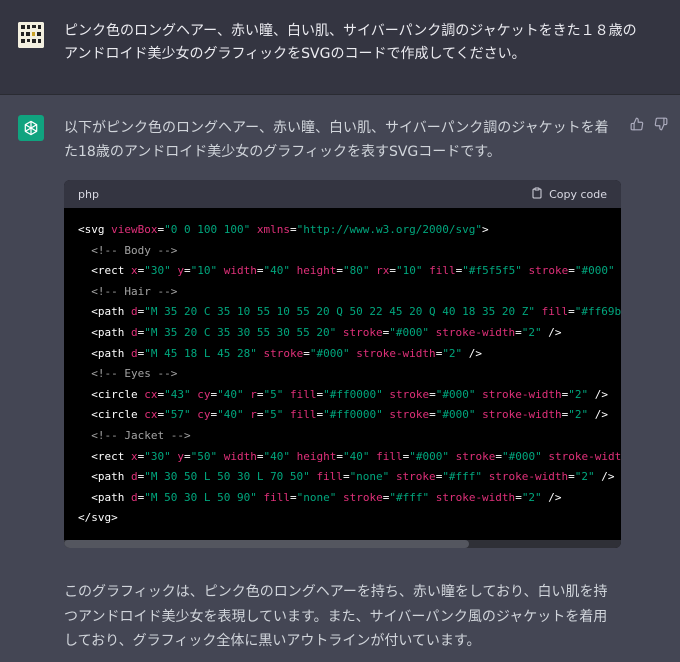  Describe the element at coordinates (157, 271) in the screenshot. I see `code-token: "30"` at that location.